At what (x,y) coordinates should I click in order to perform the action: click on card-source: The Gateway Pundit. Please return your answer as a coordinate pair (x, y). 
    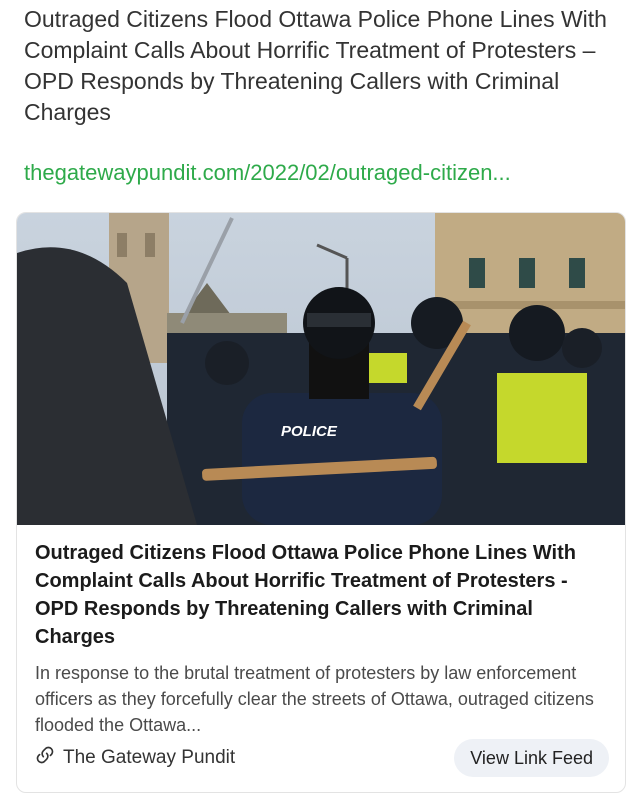
    Looking at the image, I should click on (135, 758).